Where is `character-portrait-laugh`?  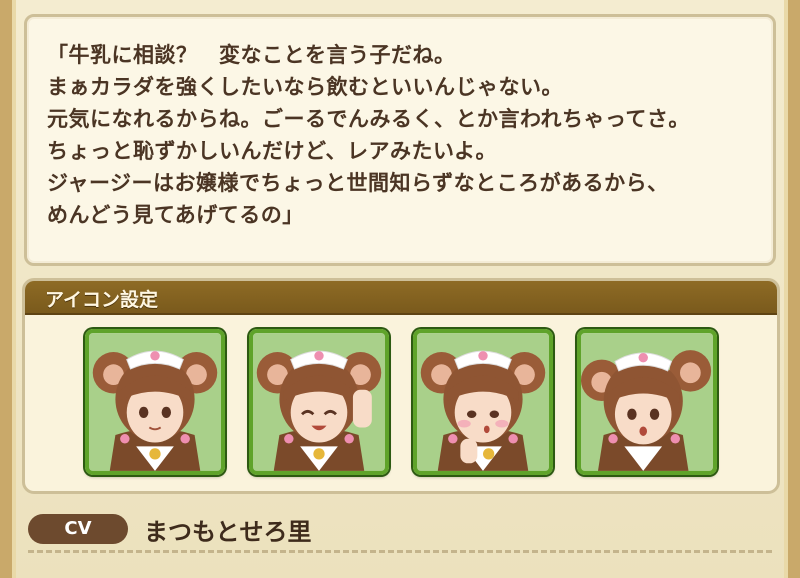
character-portrait-laugh is located at coordinates (319, 402).